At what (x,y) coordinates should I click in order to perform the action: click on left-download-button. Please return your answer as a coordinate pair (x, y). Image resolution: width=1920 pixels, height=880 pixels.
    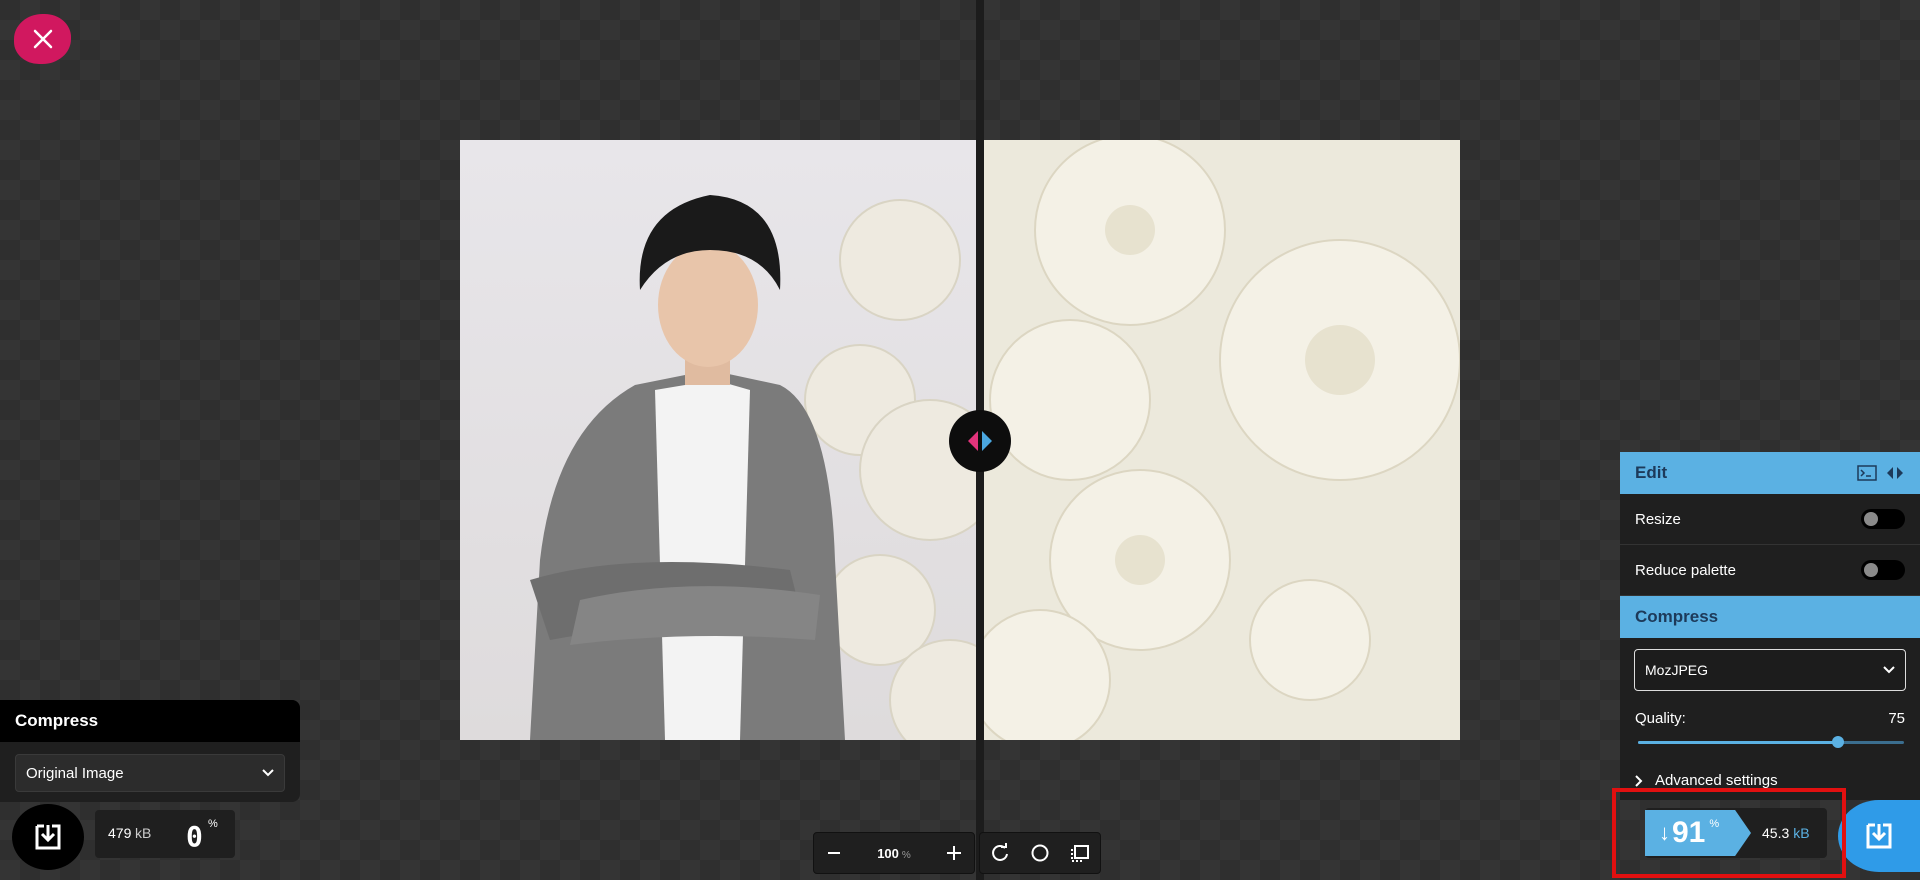
    Looking at the image, I should click on (48, 837).